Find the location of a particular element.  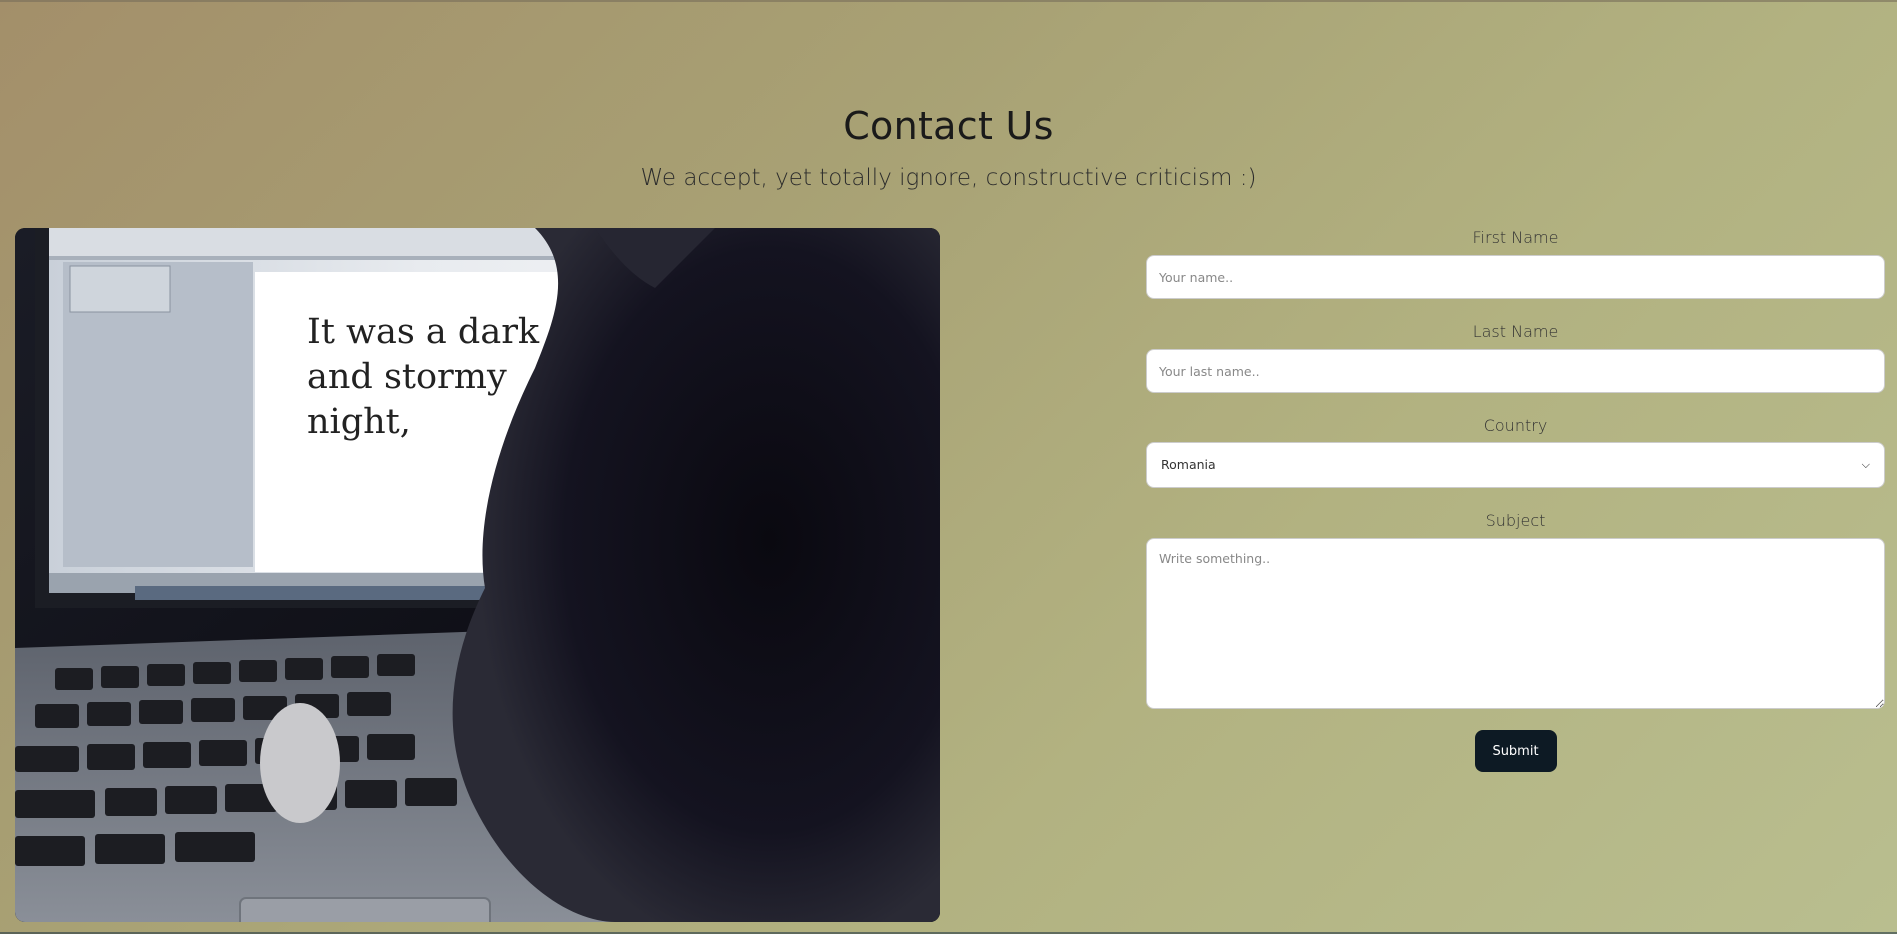

first-name-label: First Name is located at coordinates (1515, 237).